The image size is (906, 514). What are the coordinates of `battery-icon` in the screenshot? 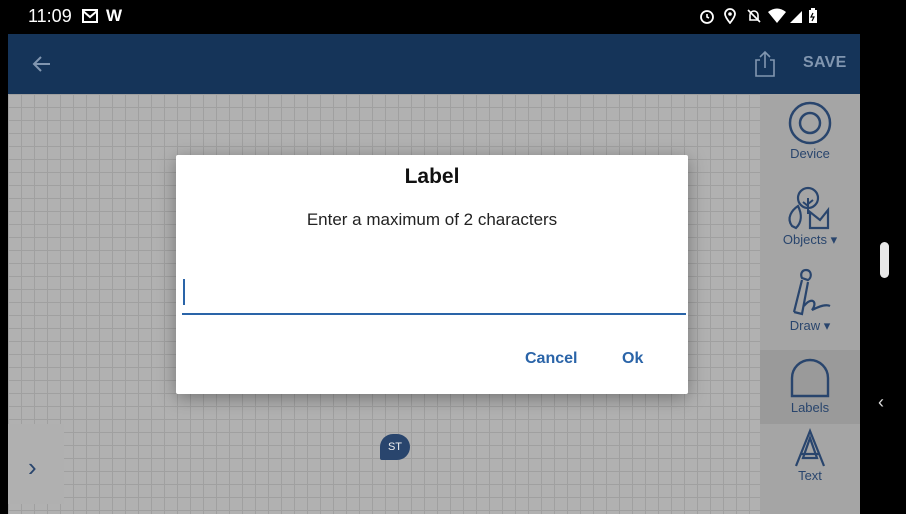 It's located at (813, 15).